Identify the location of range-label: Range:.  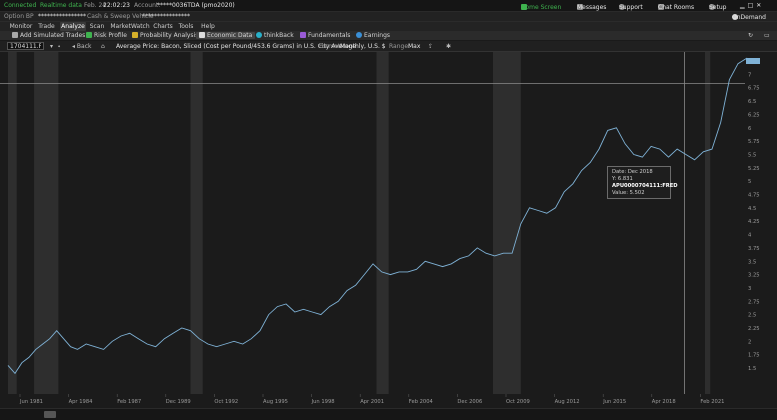
(400, 46).